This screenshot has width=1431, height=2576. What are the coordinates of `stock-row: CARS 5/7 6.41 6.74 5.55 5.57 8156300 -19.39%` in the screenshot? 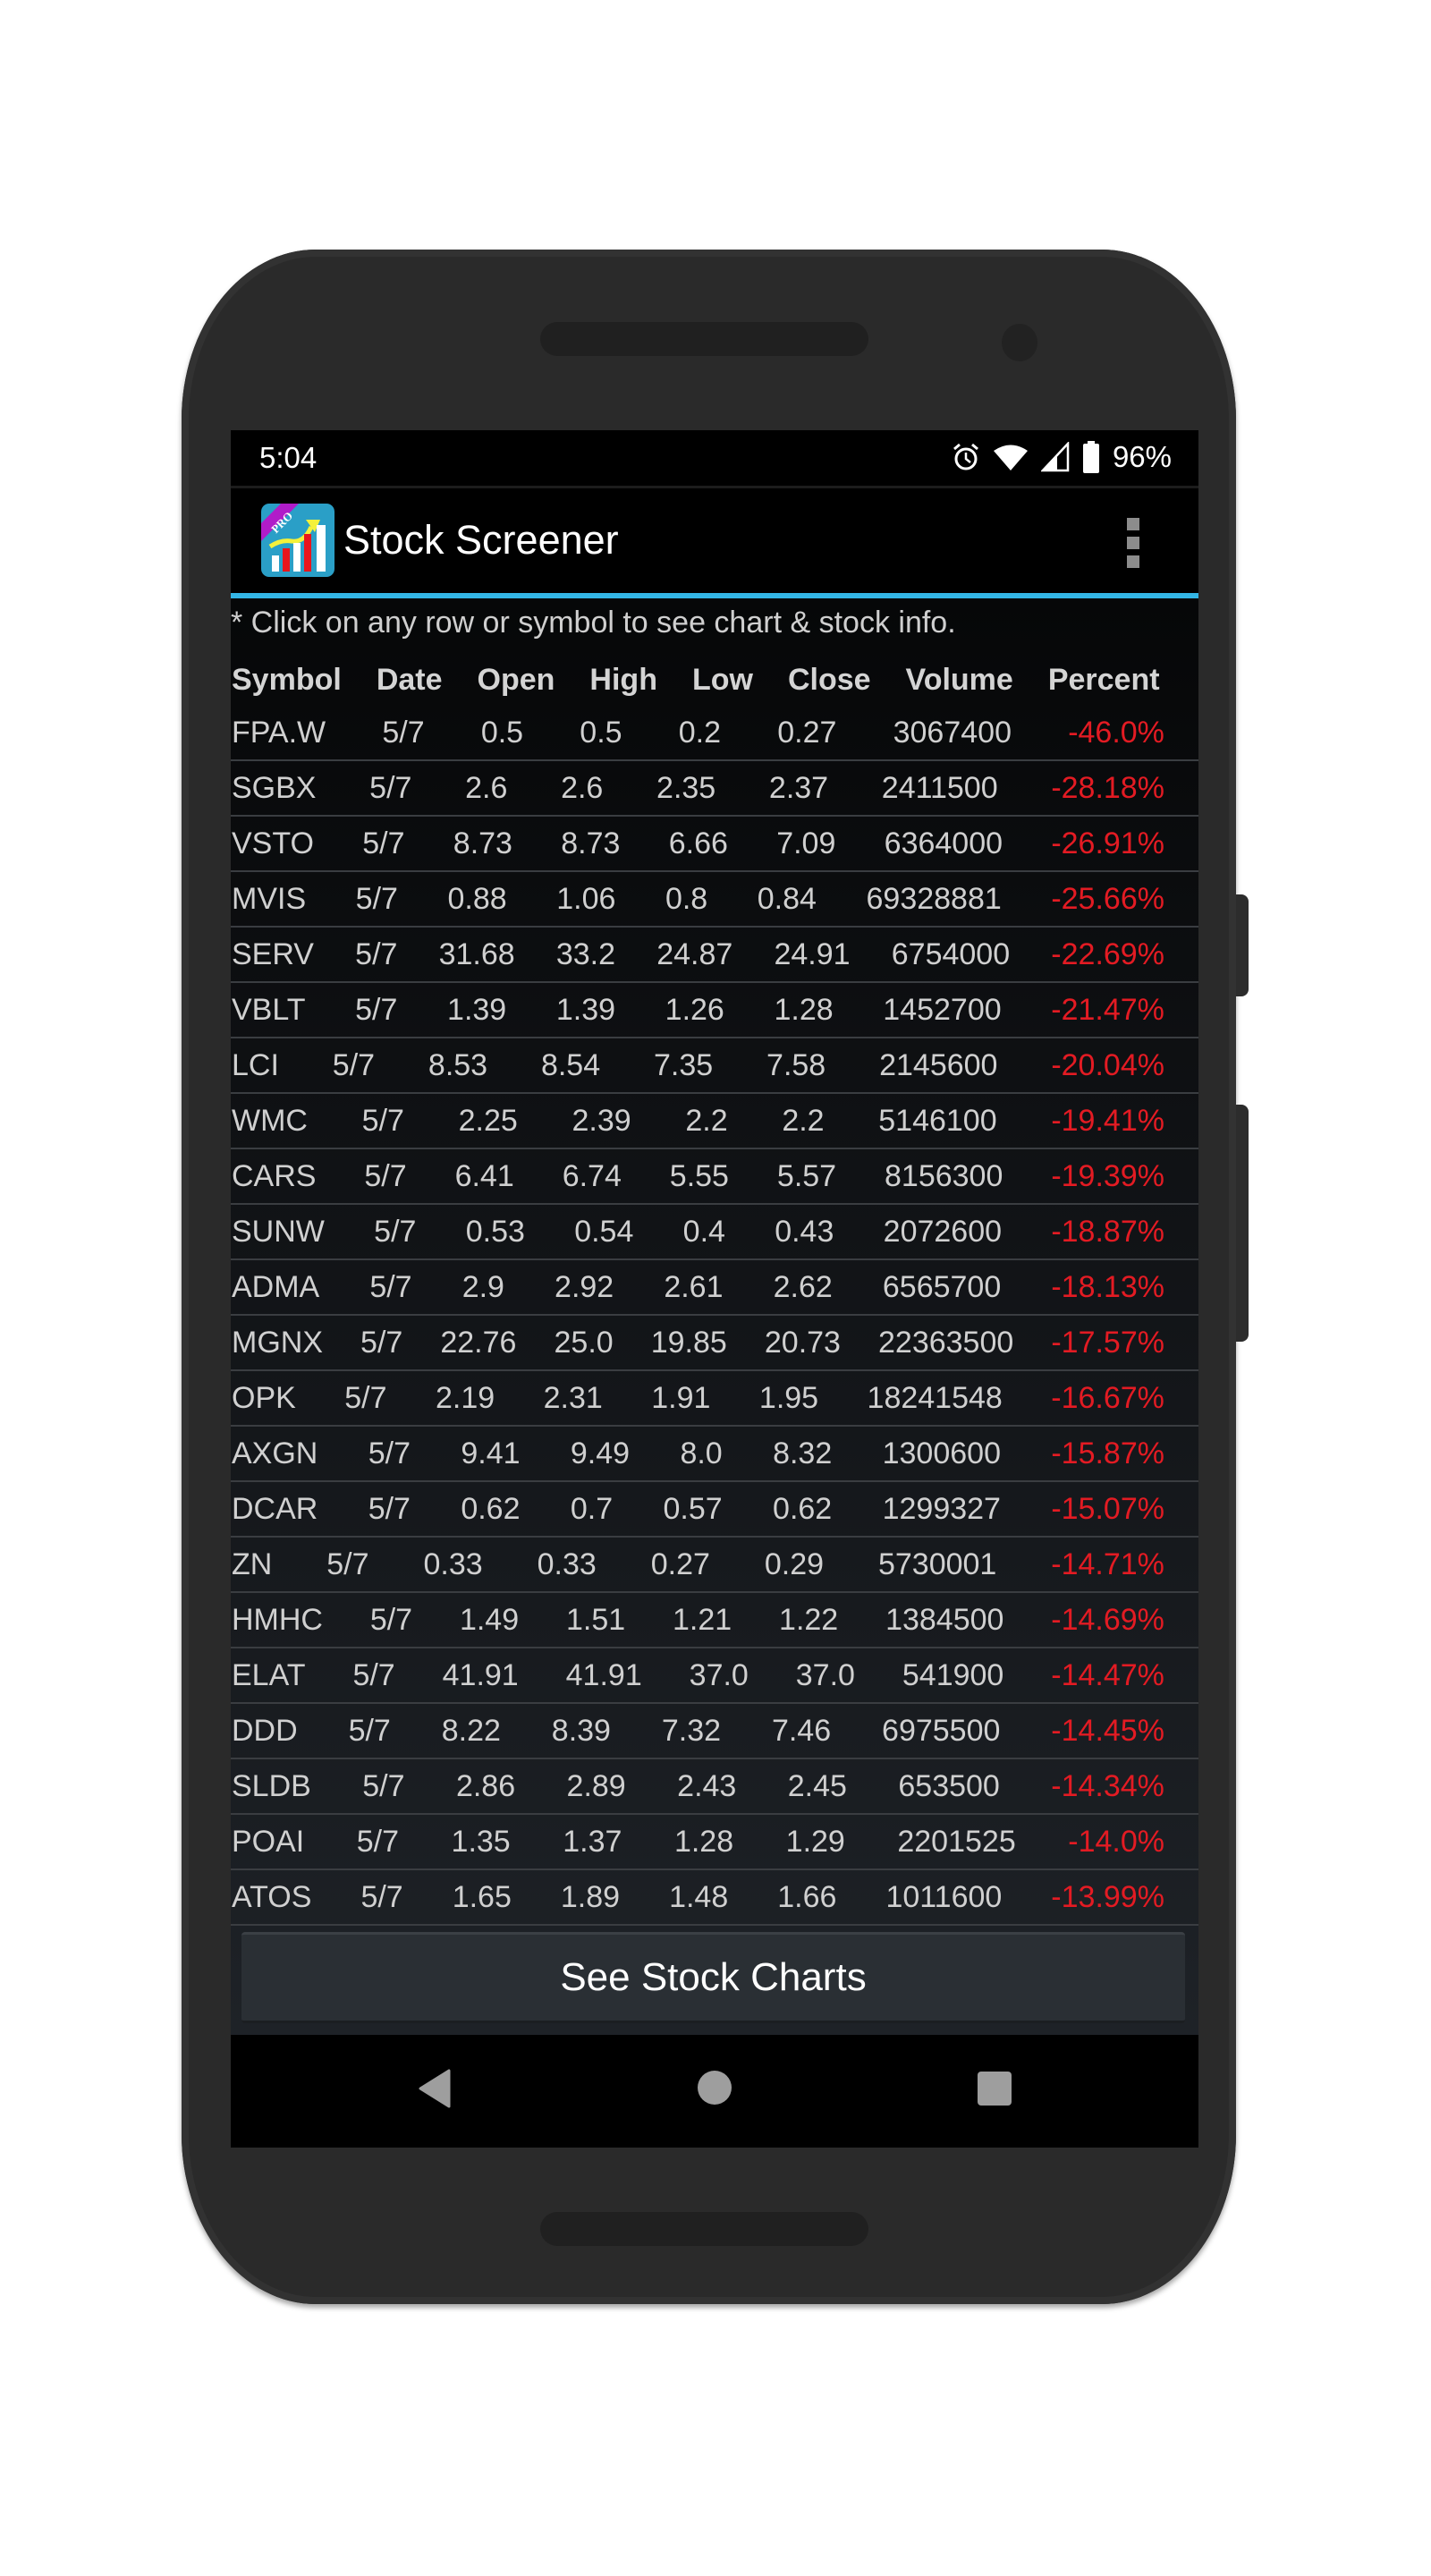 It's located at (715, 1177).